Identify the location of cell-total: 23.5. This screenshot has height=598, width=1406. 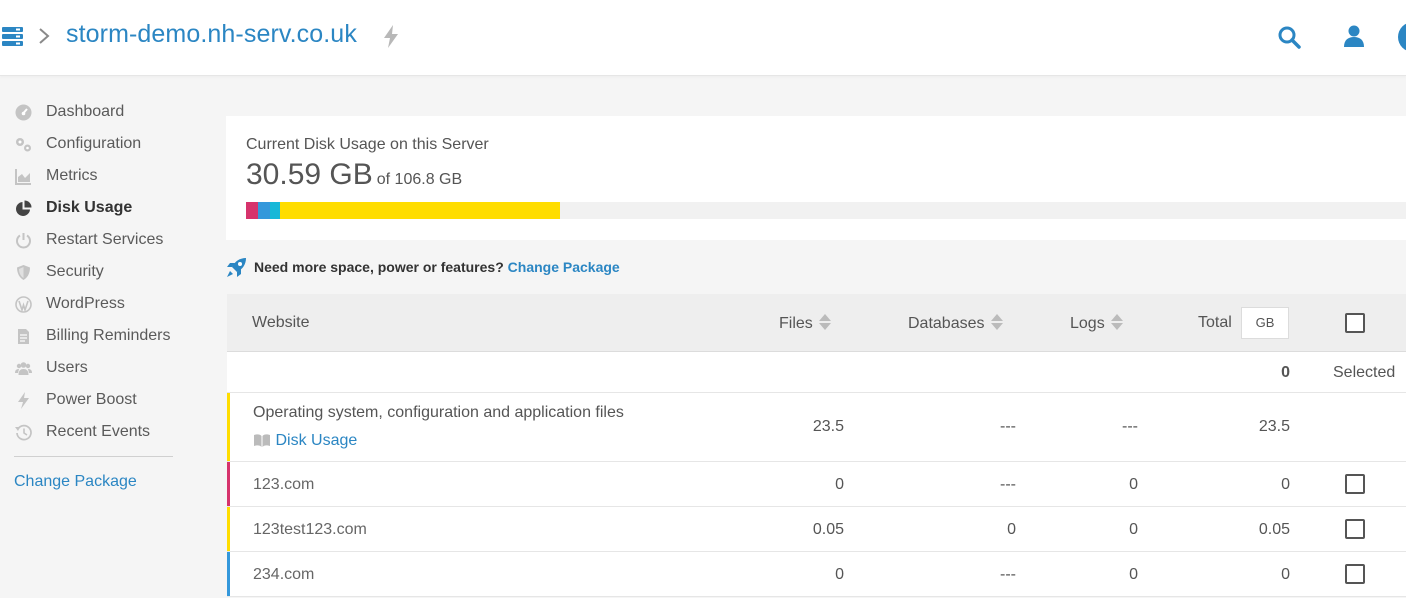
(1274, 426).